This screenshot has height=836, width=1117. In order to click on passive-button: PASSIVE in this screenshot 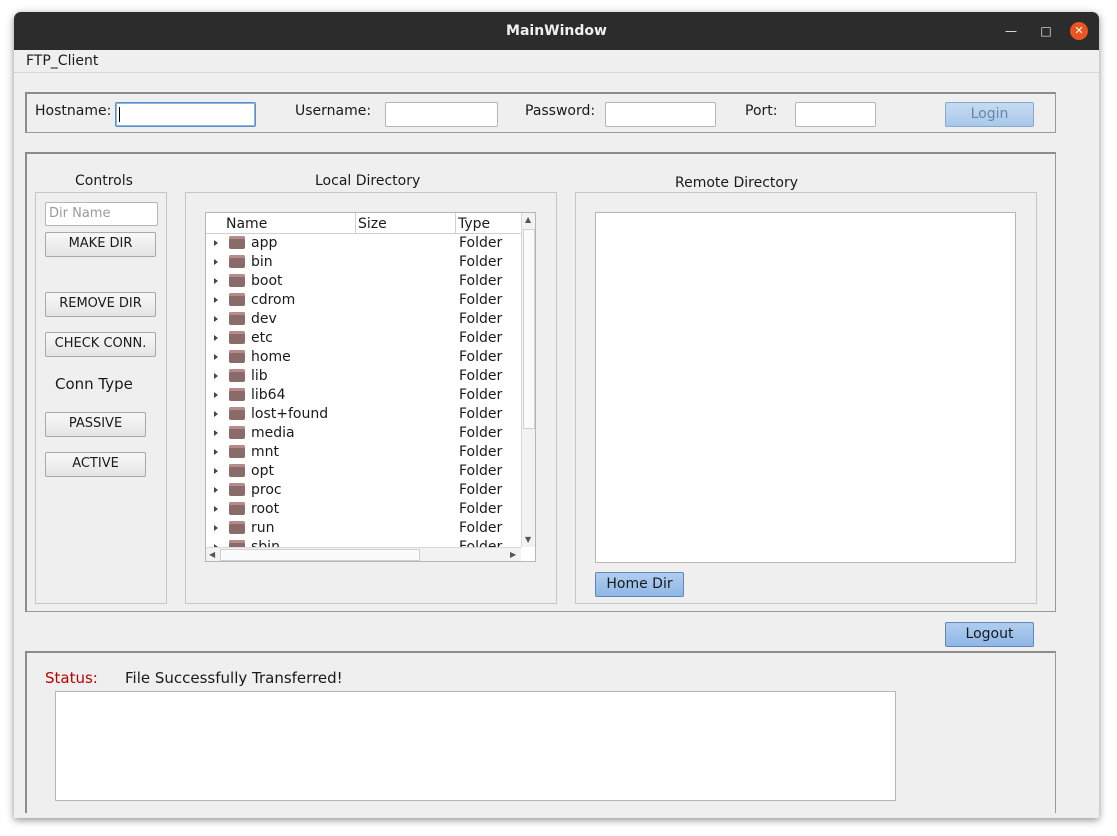, I will do `click(95, 424)`.